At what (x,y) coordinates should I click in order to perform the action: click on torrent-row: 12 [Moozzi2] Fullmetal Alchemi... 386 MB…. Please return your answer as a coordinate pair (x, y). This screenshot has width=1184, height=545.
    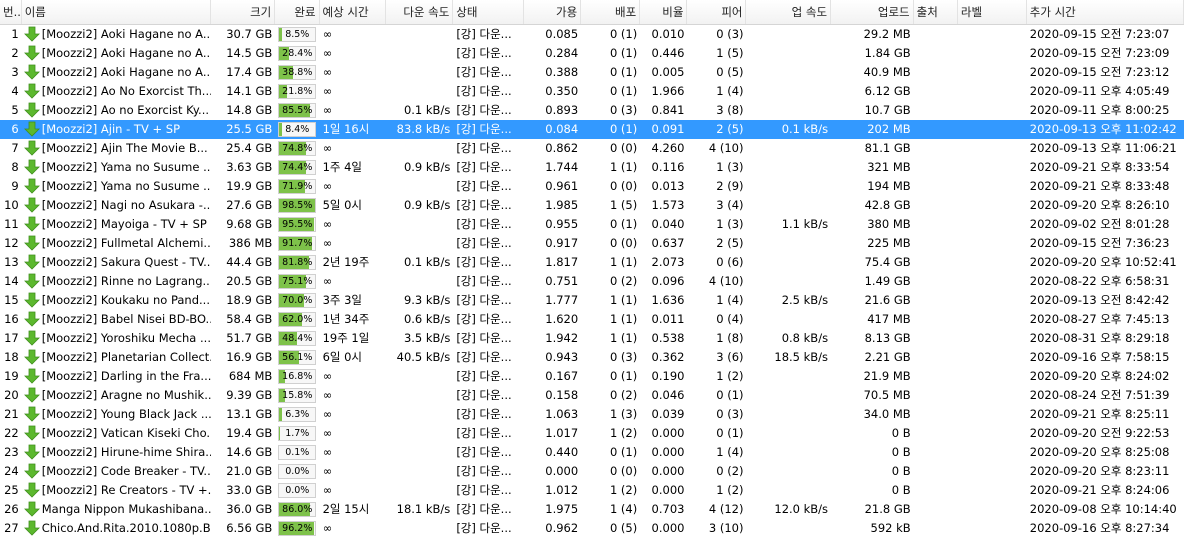
    Looking at the image, I should click on (592, 243).